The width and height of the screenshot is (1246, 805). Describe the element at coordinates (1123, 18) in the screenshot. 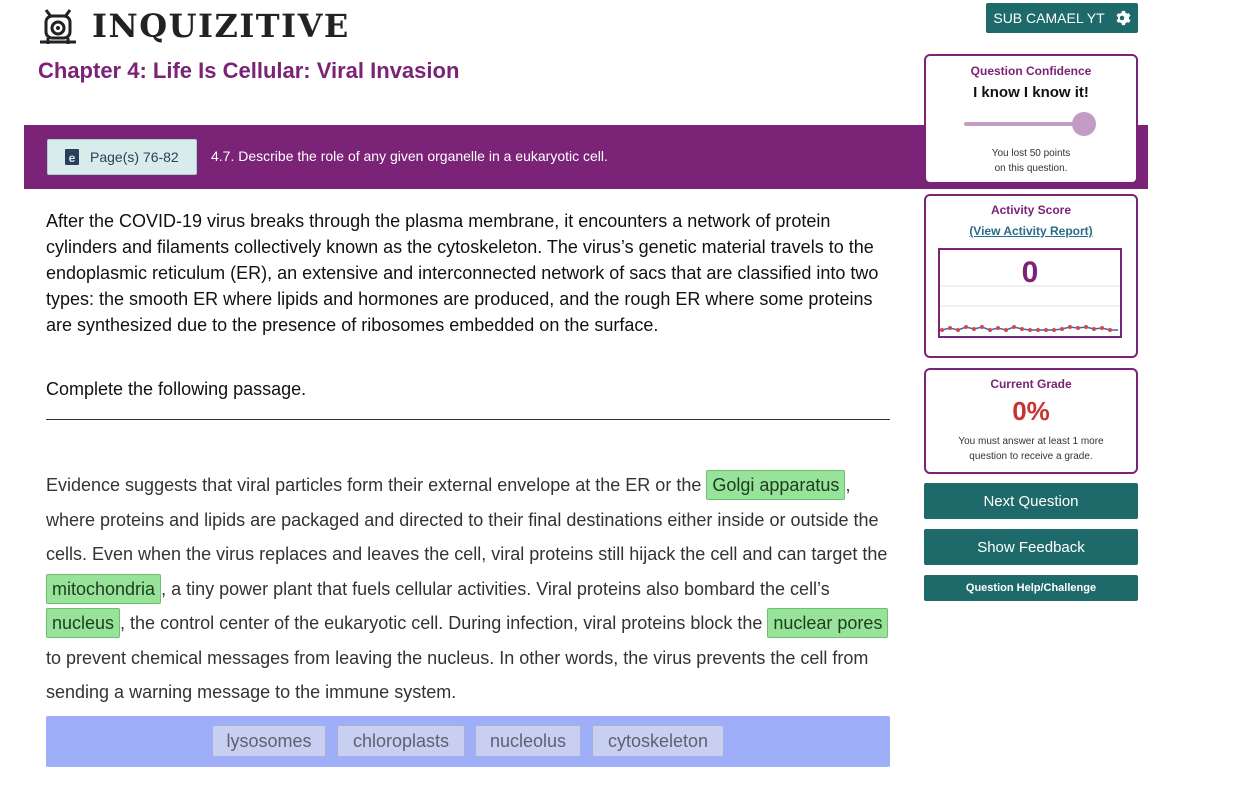

I see `gear-icon` at that location.